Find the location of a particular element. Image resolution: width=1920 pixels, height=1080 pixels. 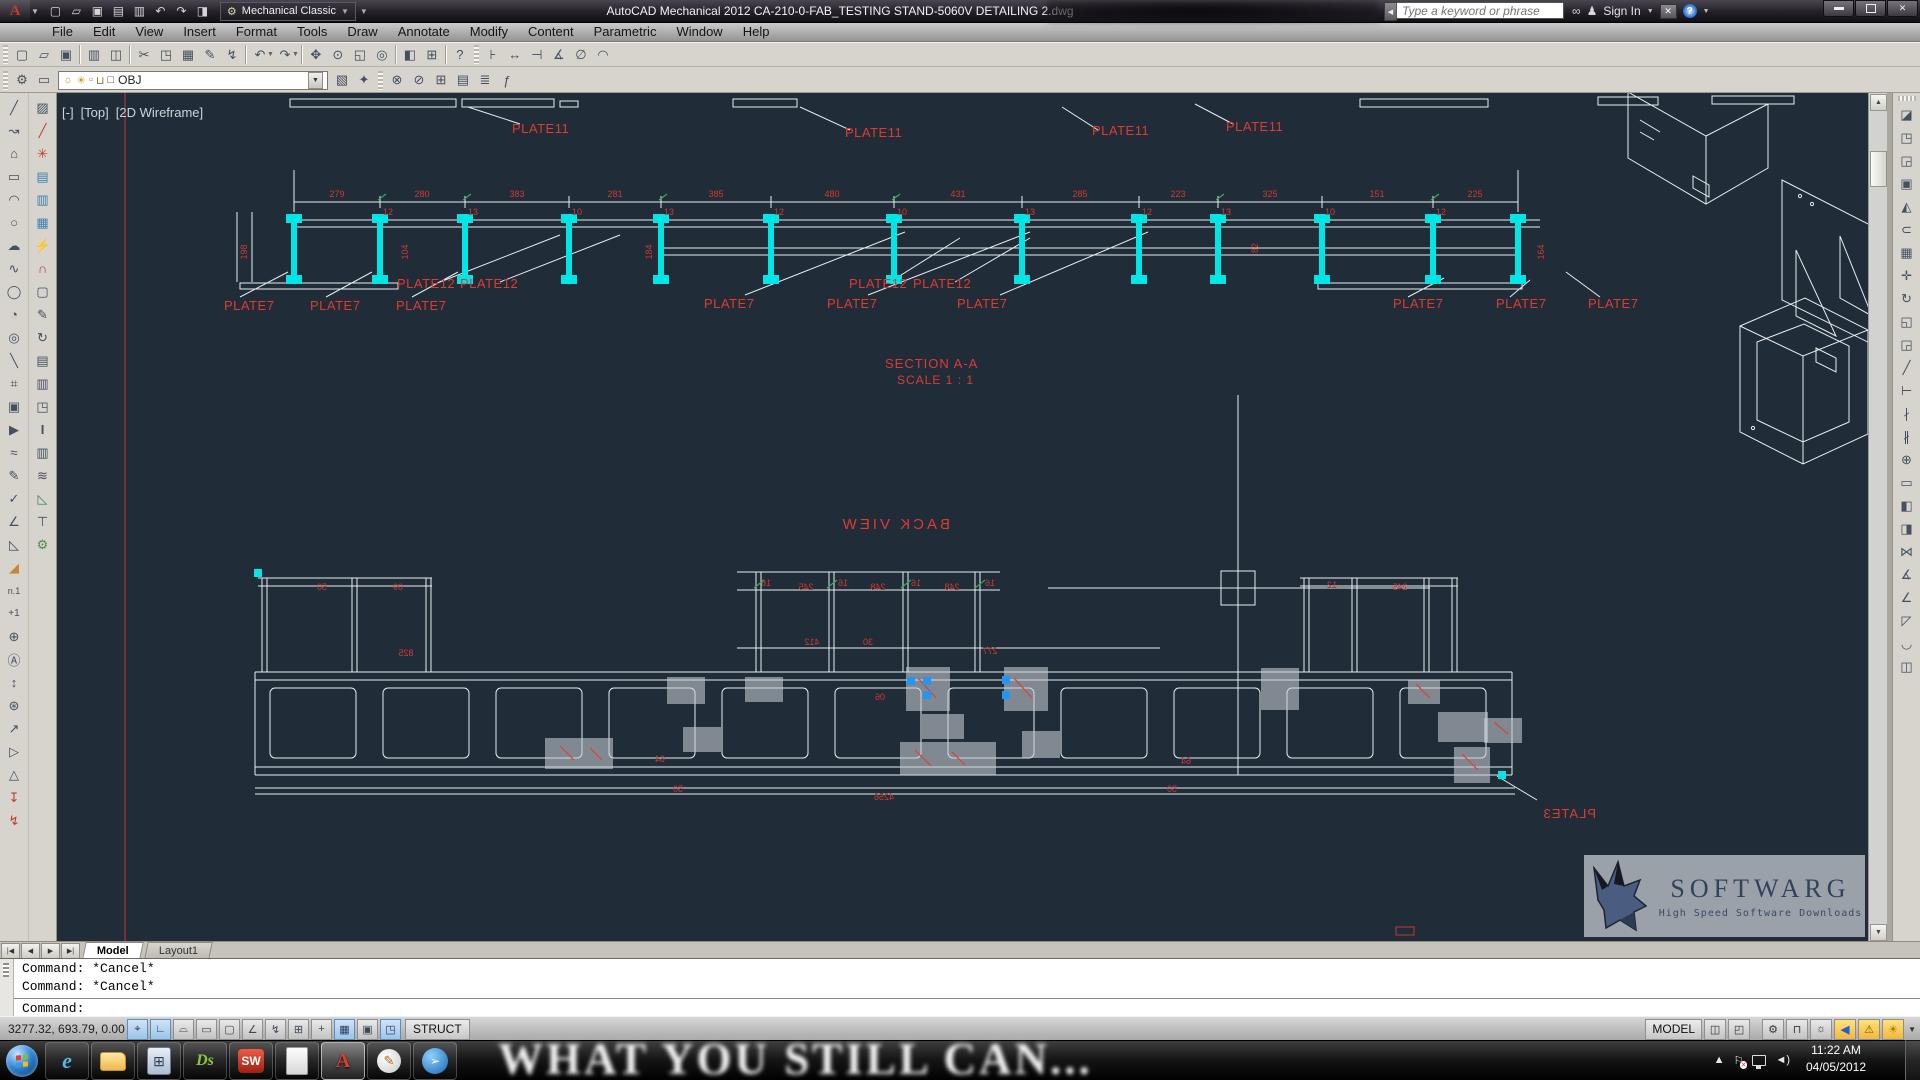

quickprops-toggle: ▦ is located at coordinates (344, 1029).